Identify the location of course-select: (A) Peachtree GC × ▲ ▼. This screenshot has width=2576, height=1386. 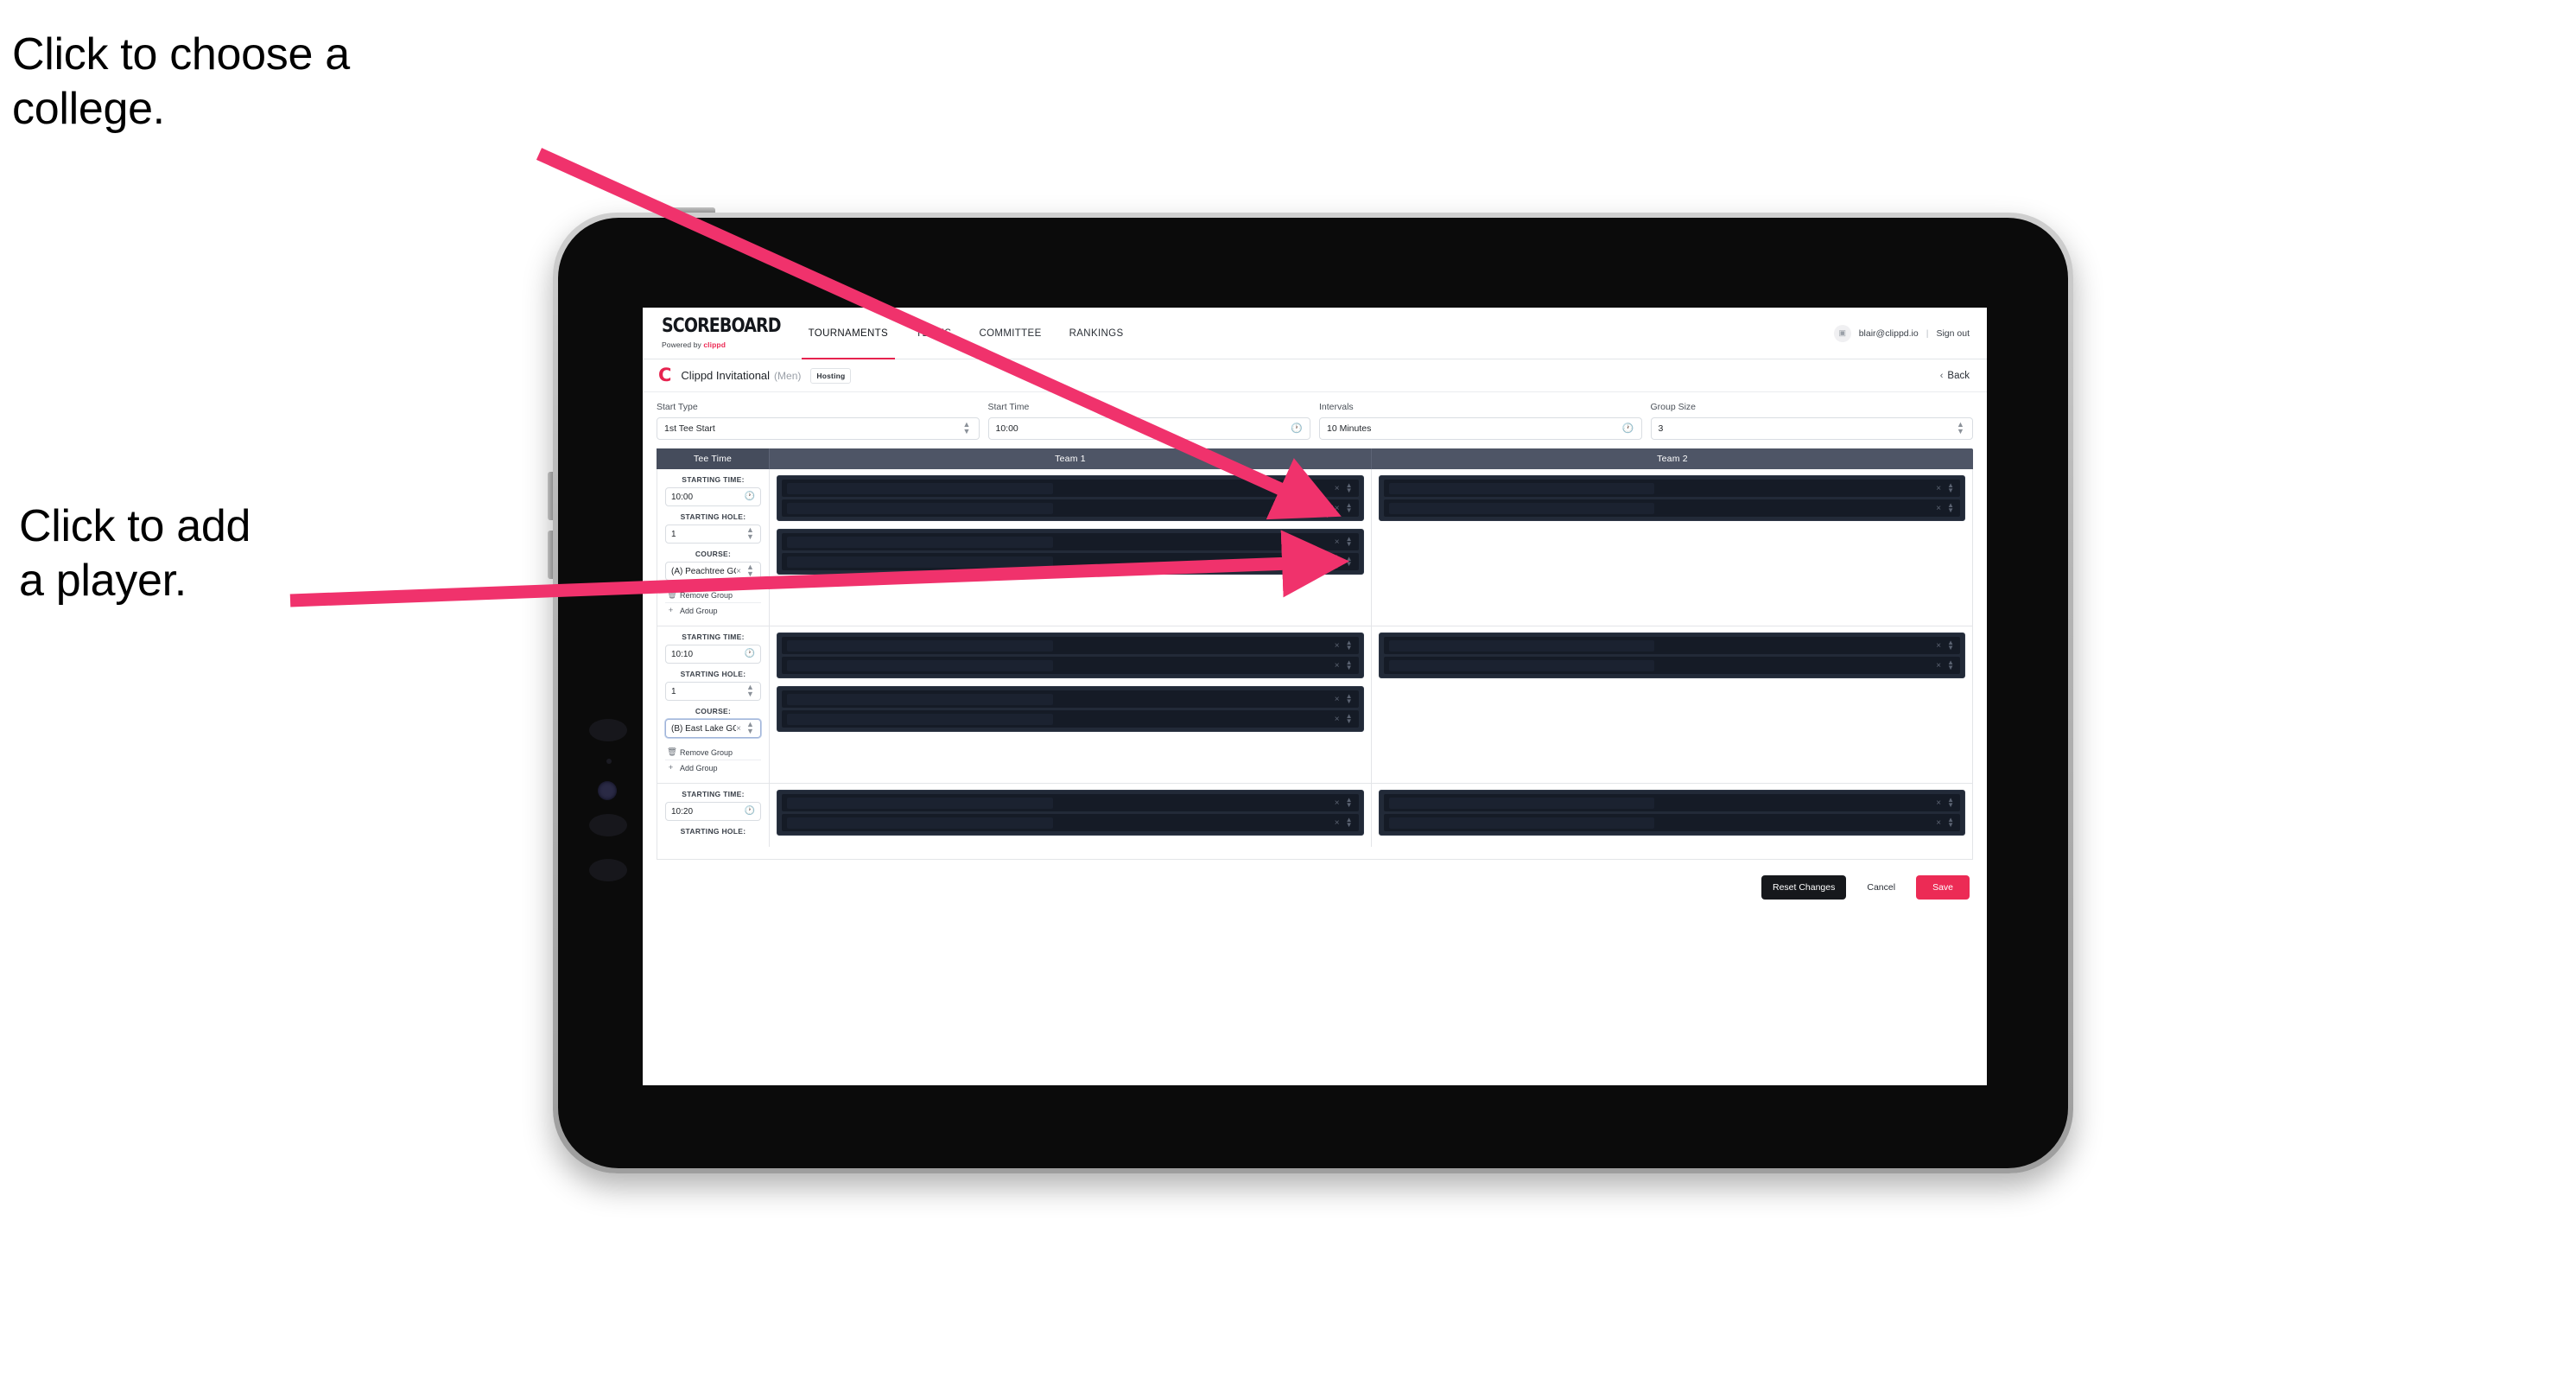
(713, 571).